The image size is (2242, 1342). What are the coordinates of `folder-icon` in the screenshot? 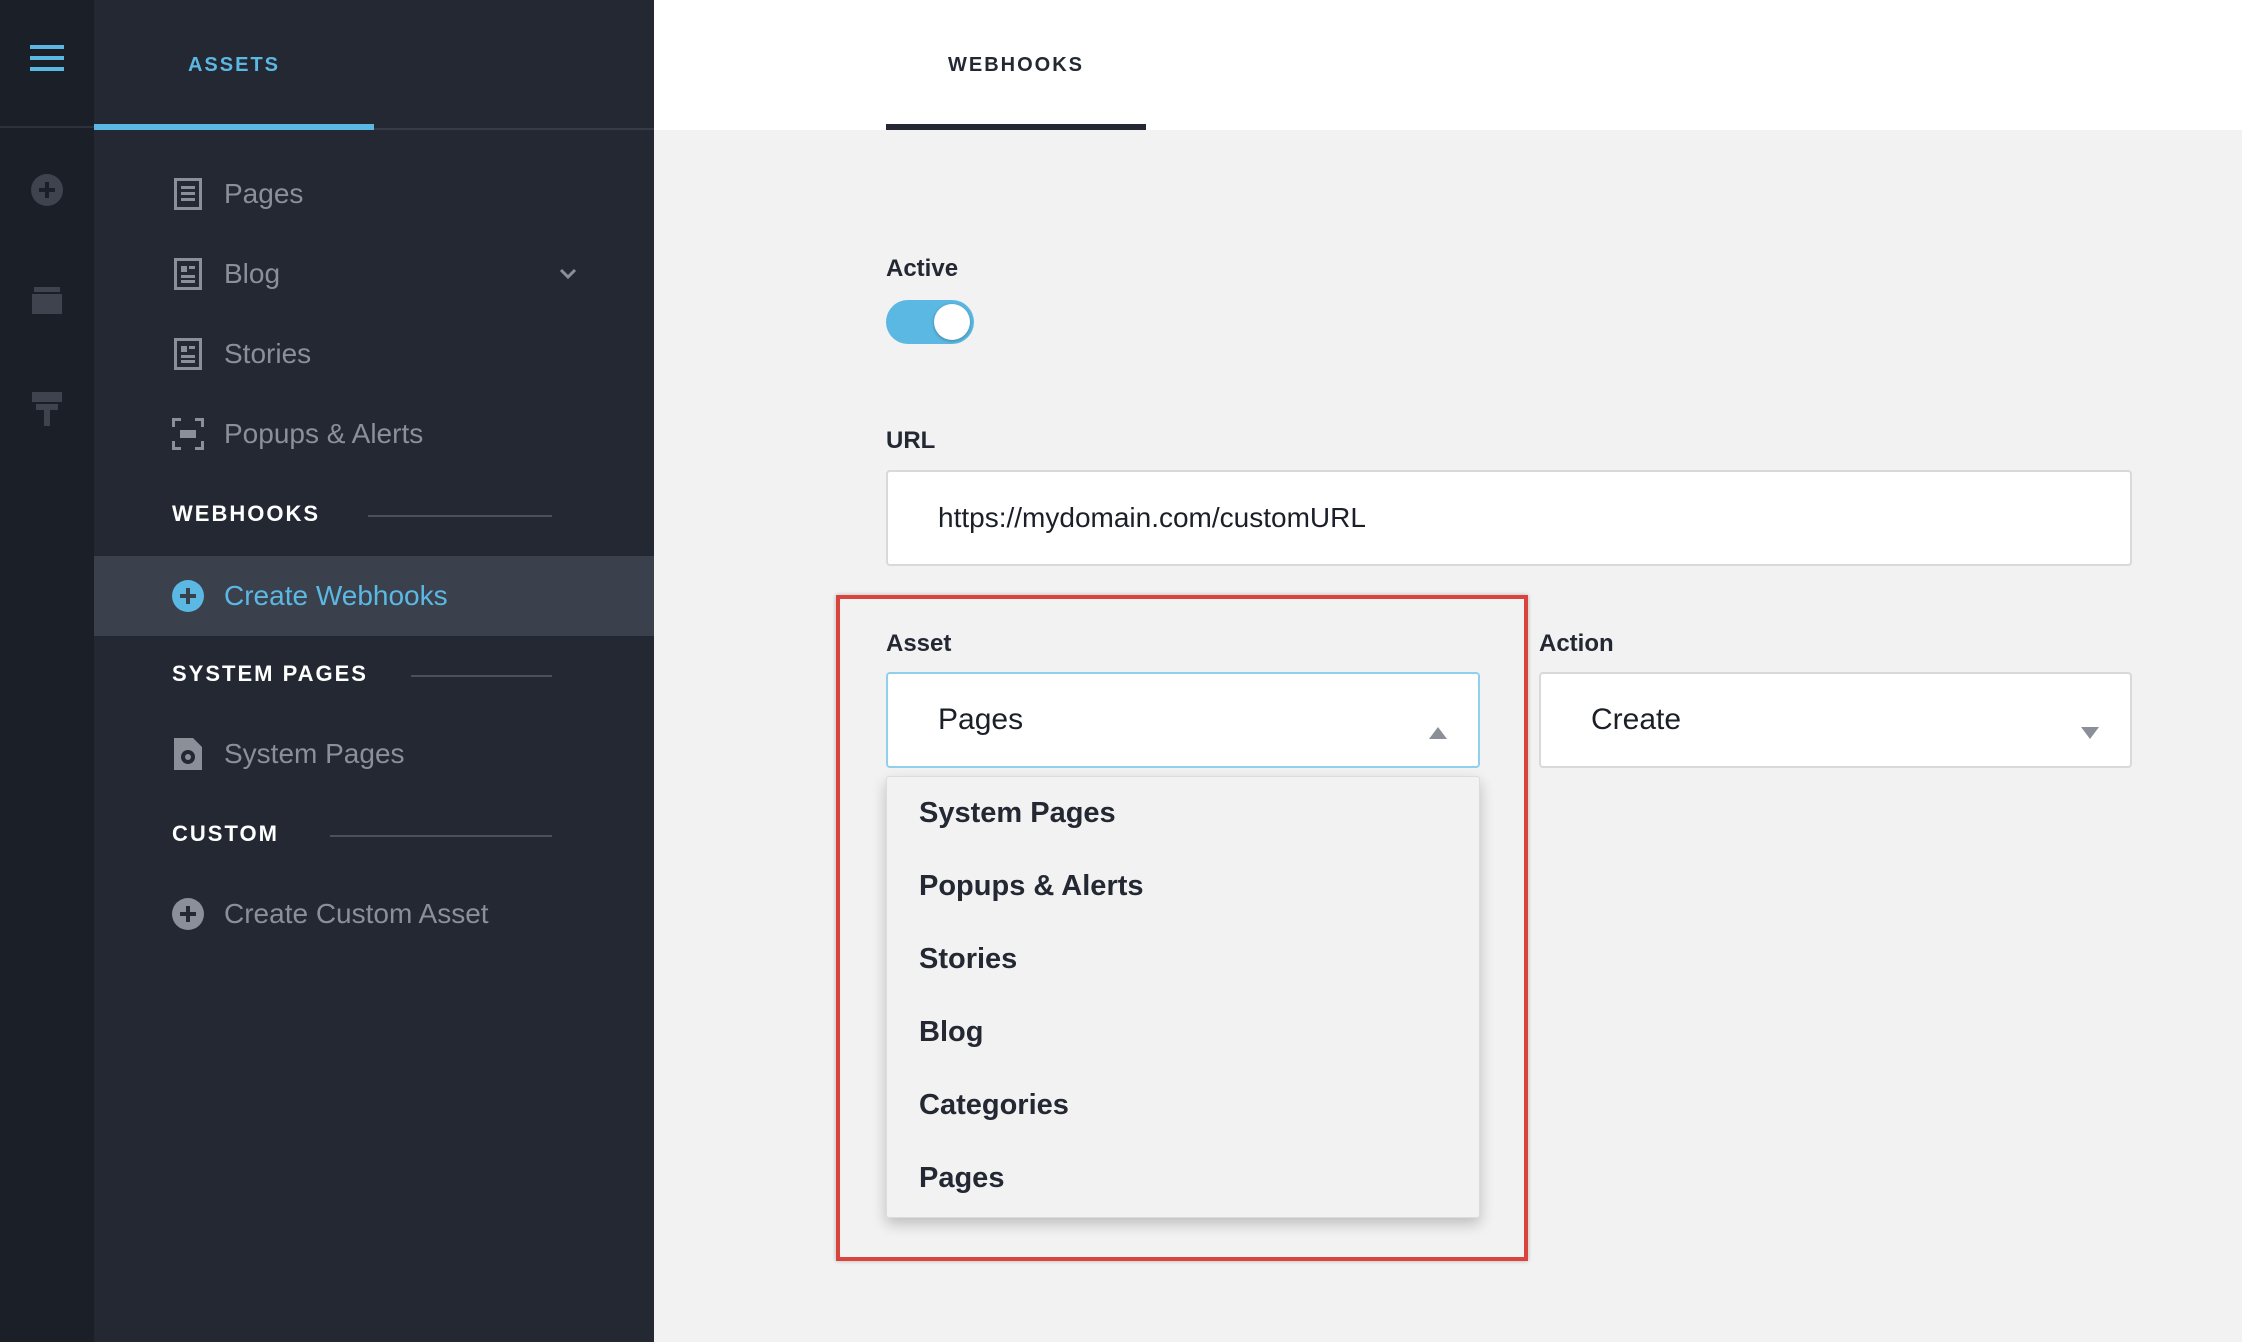 It's located at (47, 300).